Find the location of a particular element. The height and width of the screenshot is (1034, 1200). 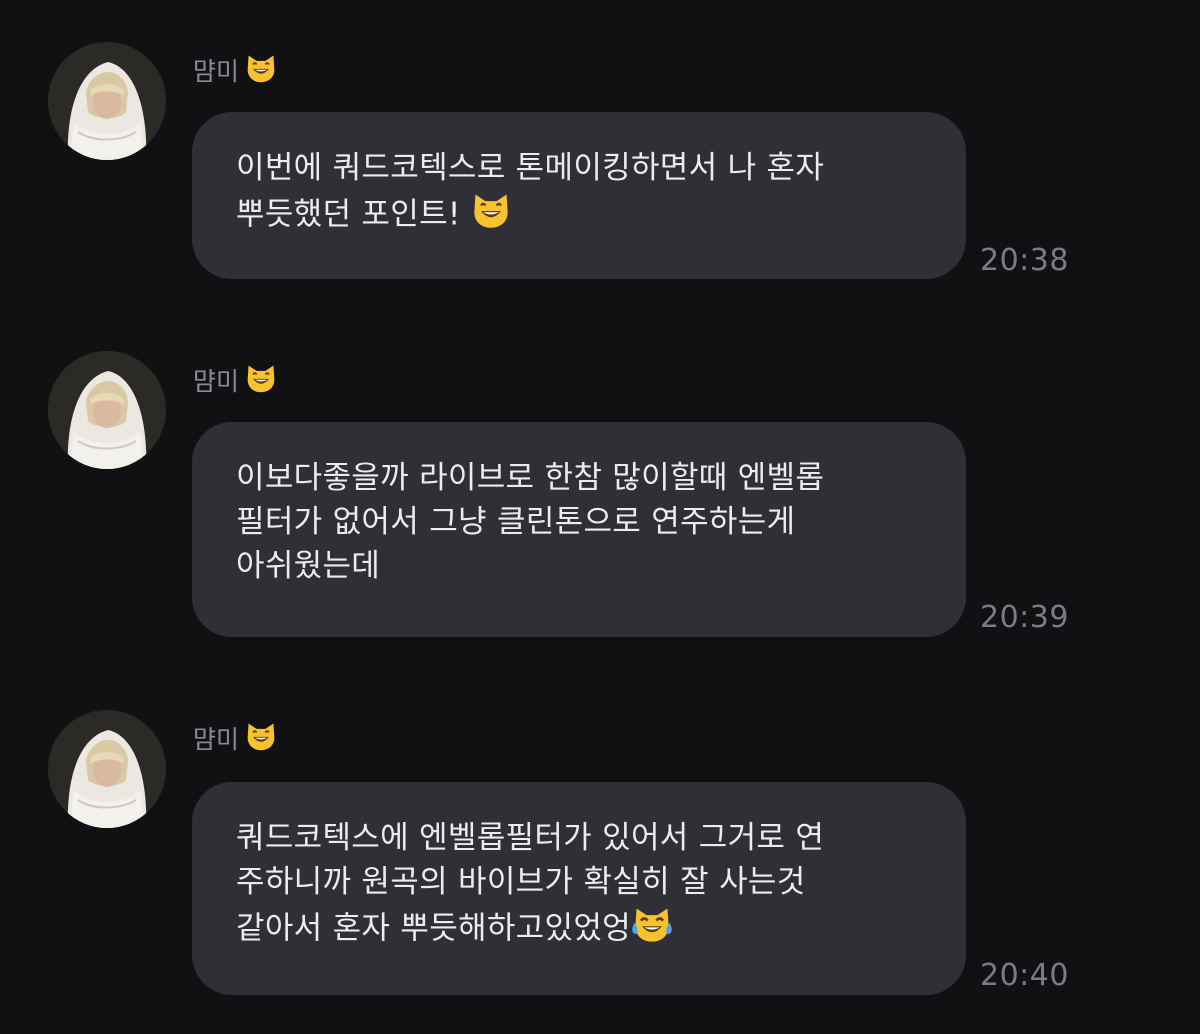

message-line: 뿌듯했던 포인트! is located at coordinates (348, 214).